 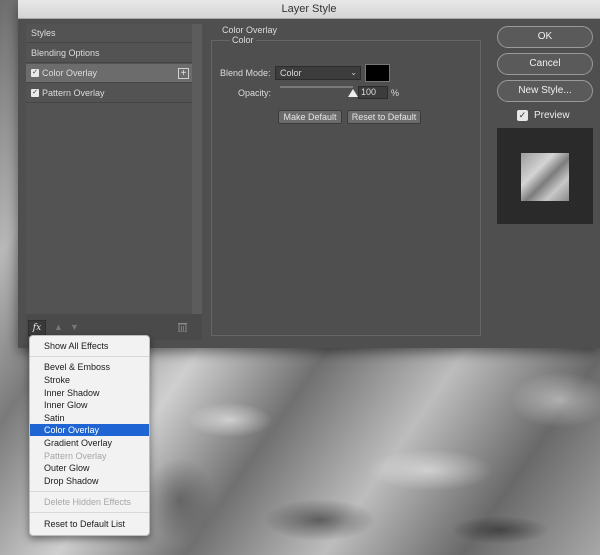 What do you see at coordinates (43, 33) in the screenshot?
I see `sidebar-item-label: Styles` at bounding box center [43, 33].